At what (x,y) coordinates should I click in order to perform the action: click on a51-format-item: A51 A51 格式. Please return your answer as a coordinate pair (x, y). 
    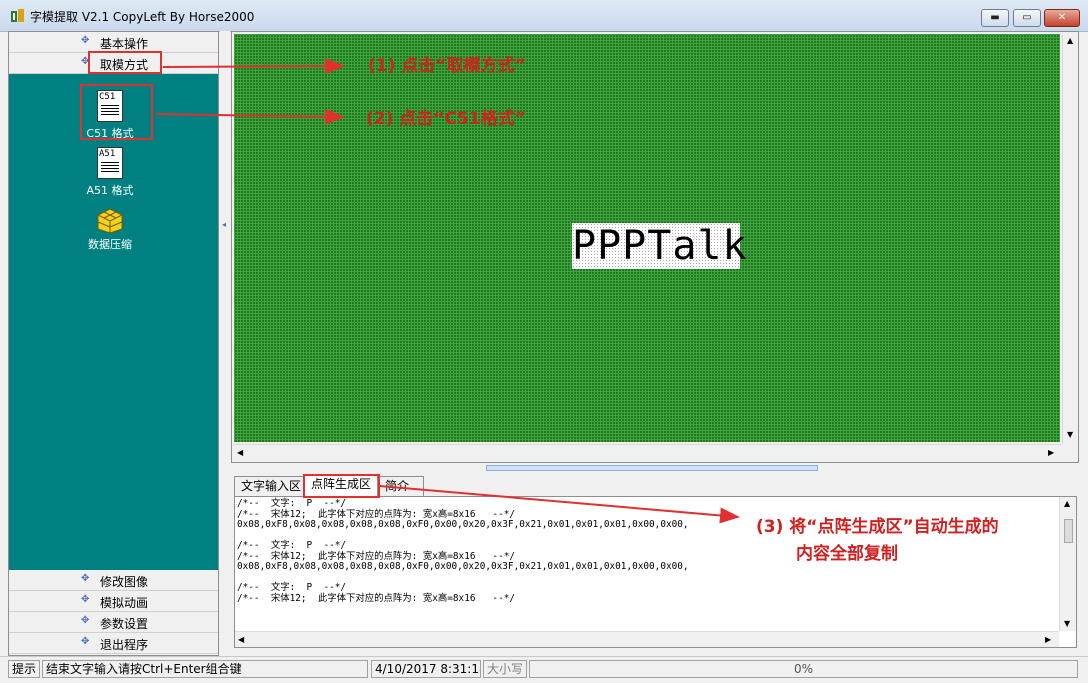
    Looking at the image, I should click on (110, 172).